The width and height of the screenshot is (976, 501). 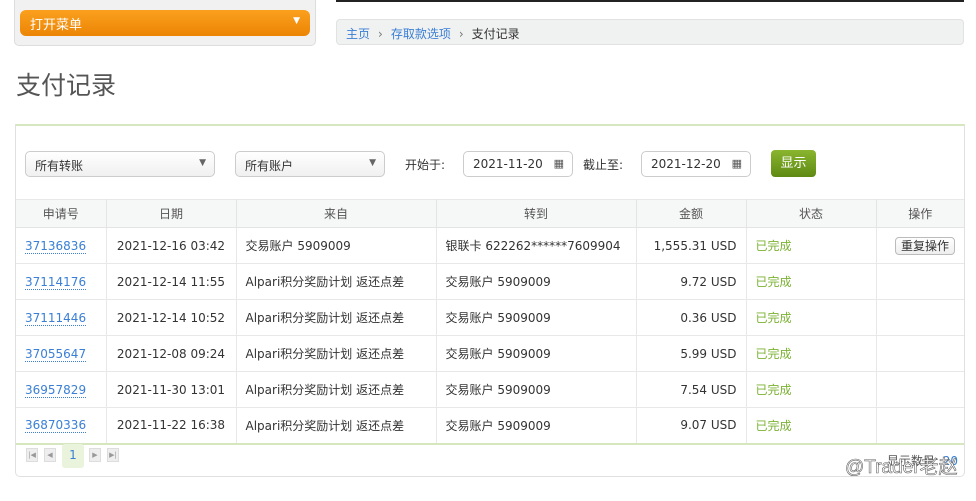 I want to click on amount-cell: 0.36 USD, so click(x=691, y=317).